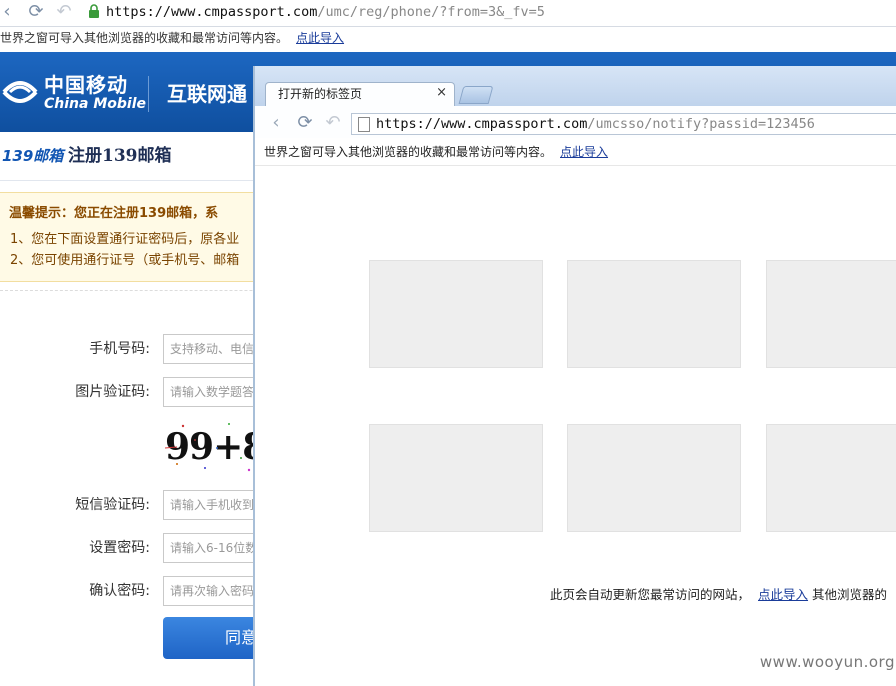 This screenshot has height=686, width=896. Describe the element at coordinates (94, 11) in the screenshot. I see `lock-icon` at that location.